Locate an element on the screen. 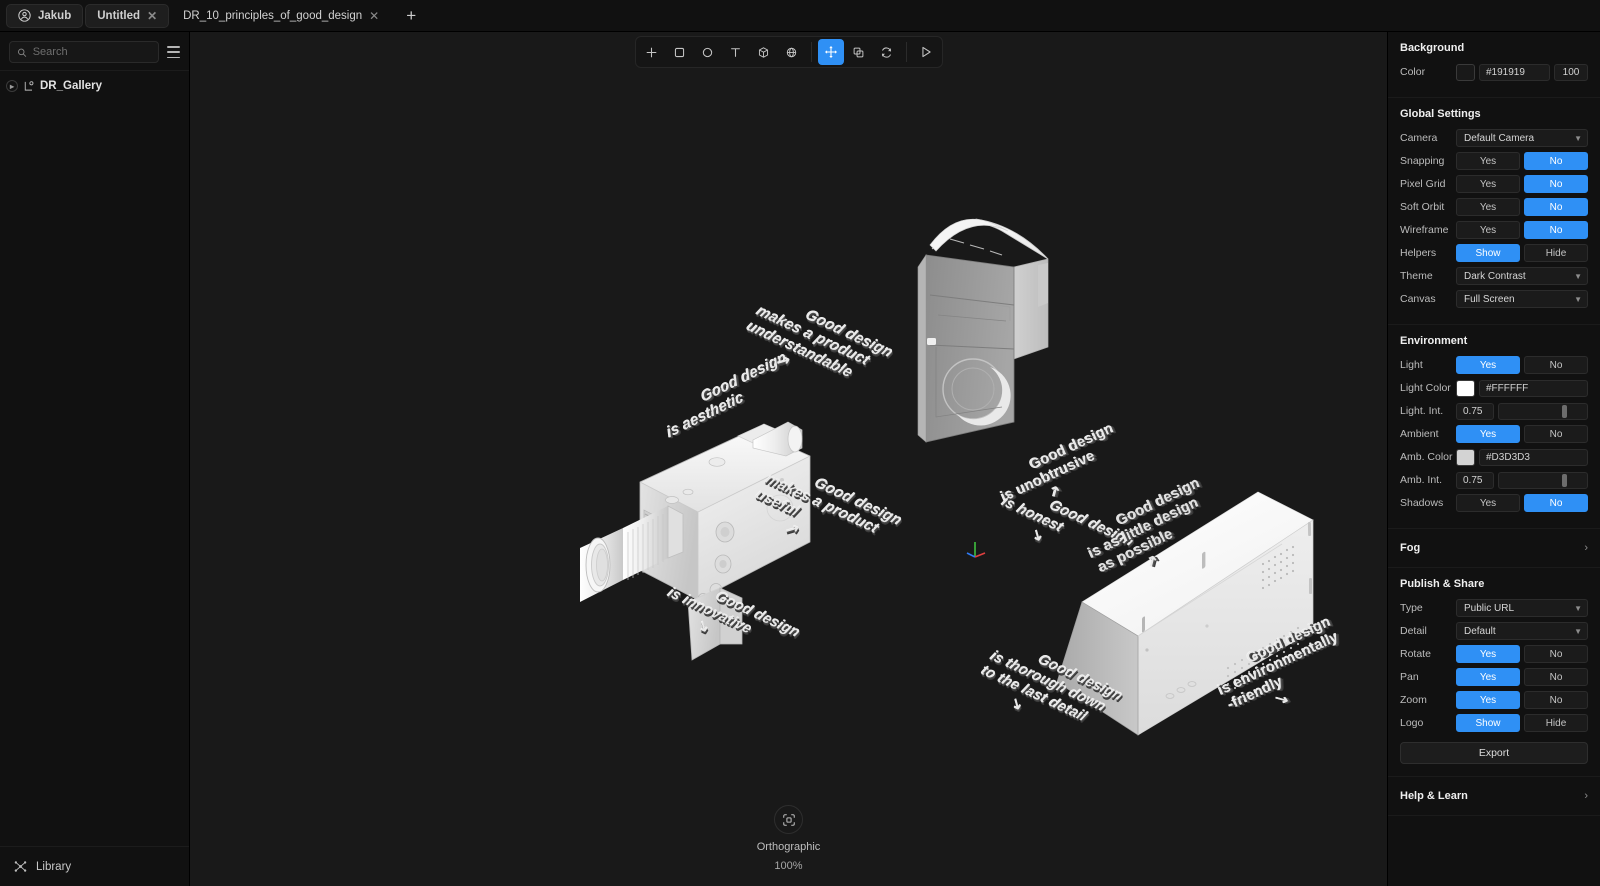 The width and height of the screenshot is (1600, 886). publish-type-value: Public URL is located at coordinates (1489, 608).